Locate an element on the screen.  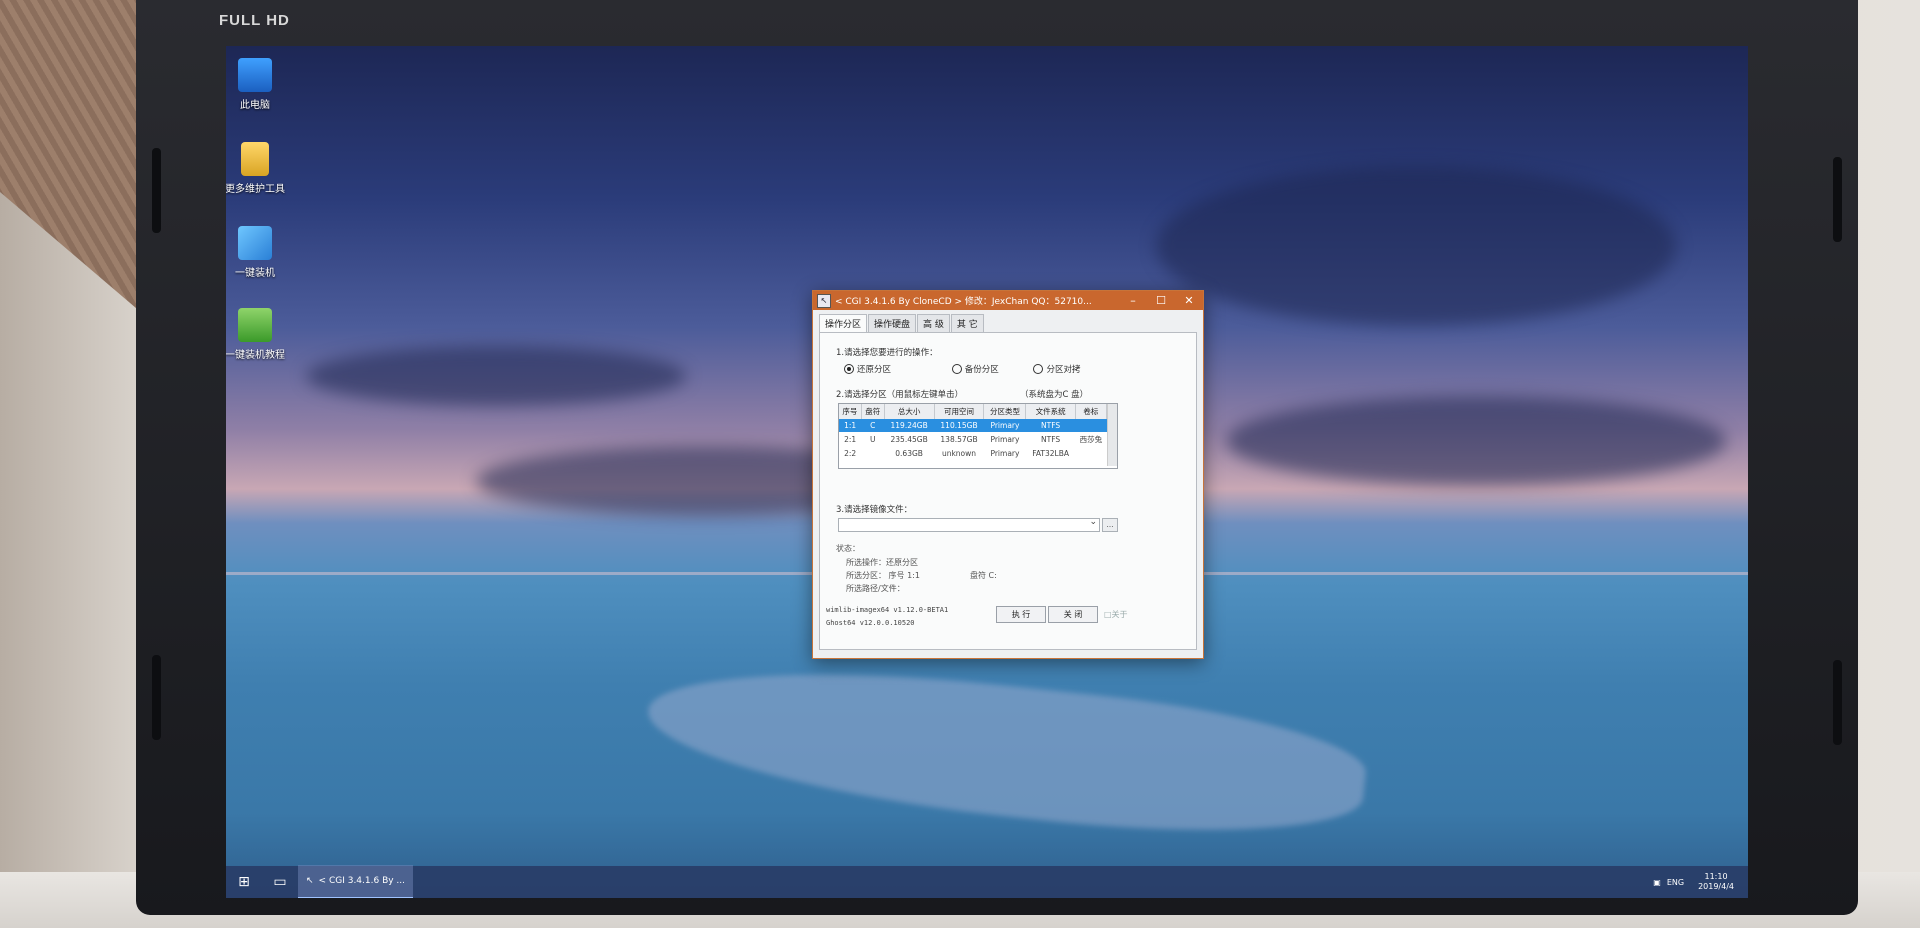
install-icon is located at coordinates (255, 243).